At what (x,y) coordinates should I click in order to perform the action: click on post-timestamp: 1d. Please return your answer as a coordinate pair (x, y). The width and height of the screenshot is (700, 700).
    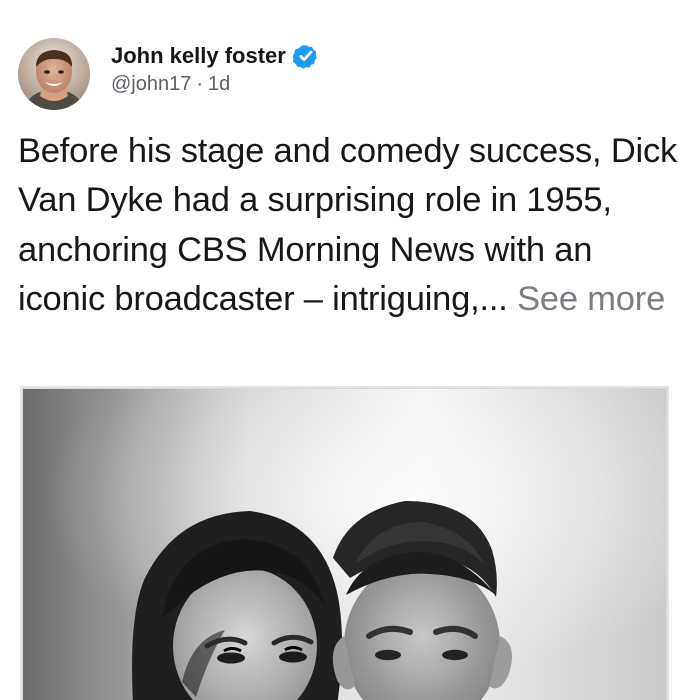
    Looking at the image, I should click on (219, 84).